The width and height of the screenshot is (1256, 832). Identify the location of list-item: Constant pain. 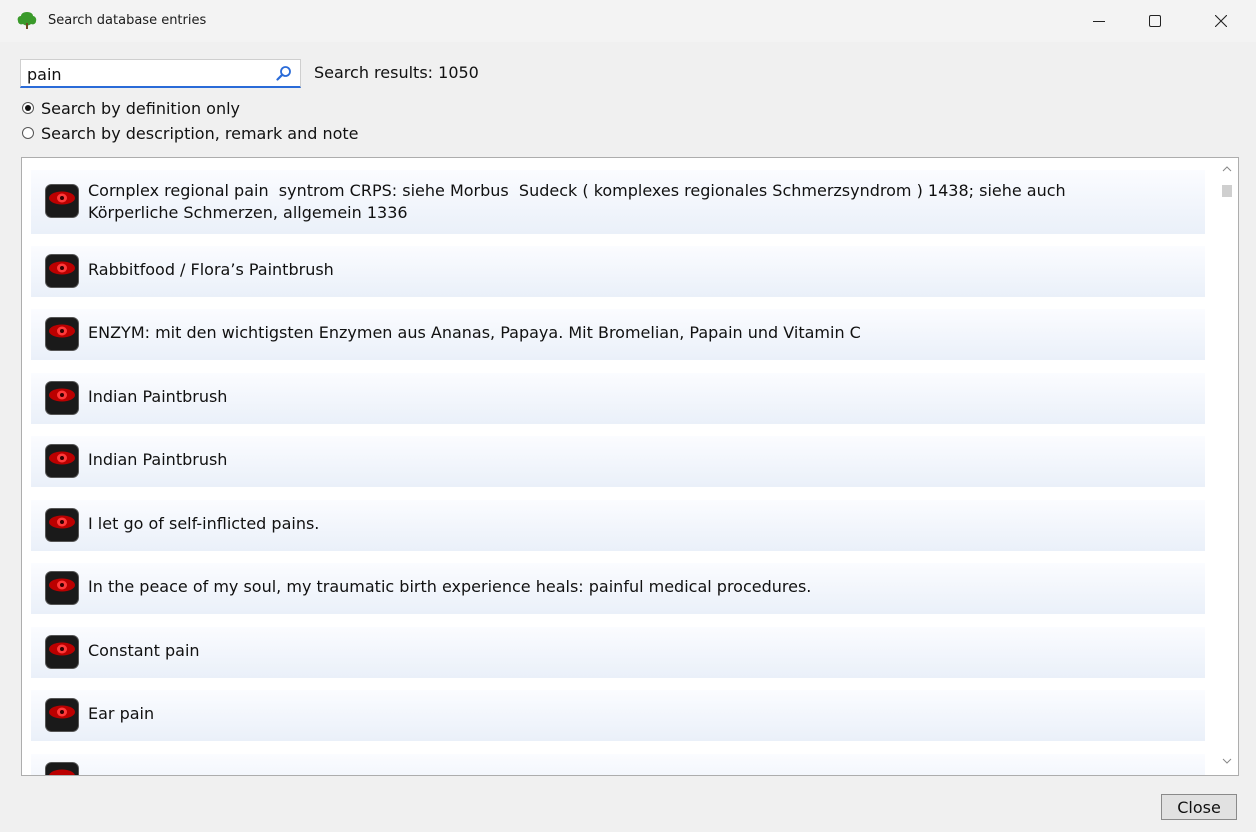
(618, 652).